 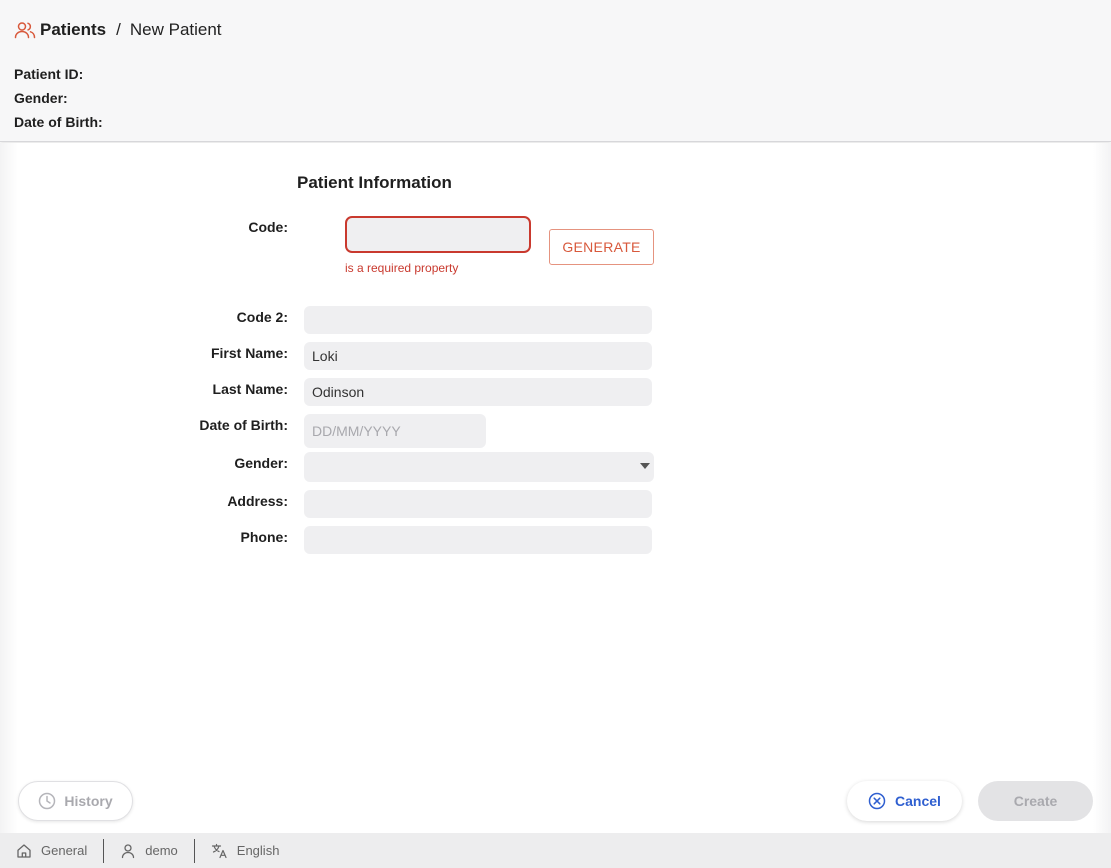 What do you see at coordinates (219, 851) in the screenshot?
I see `translate-icon` at bounding box center [219, 851].